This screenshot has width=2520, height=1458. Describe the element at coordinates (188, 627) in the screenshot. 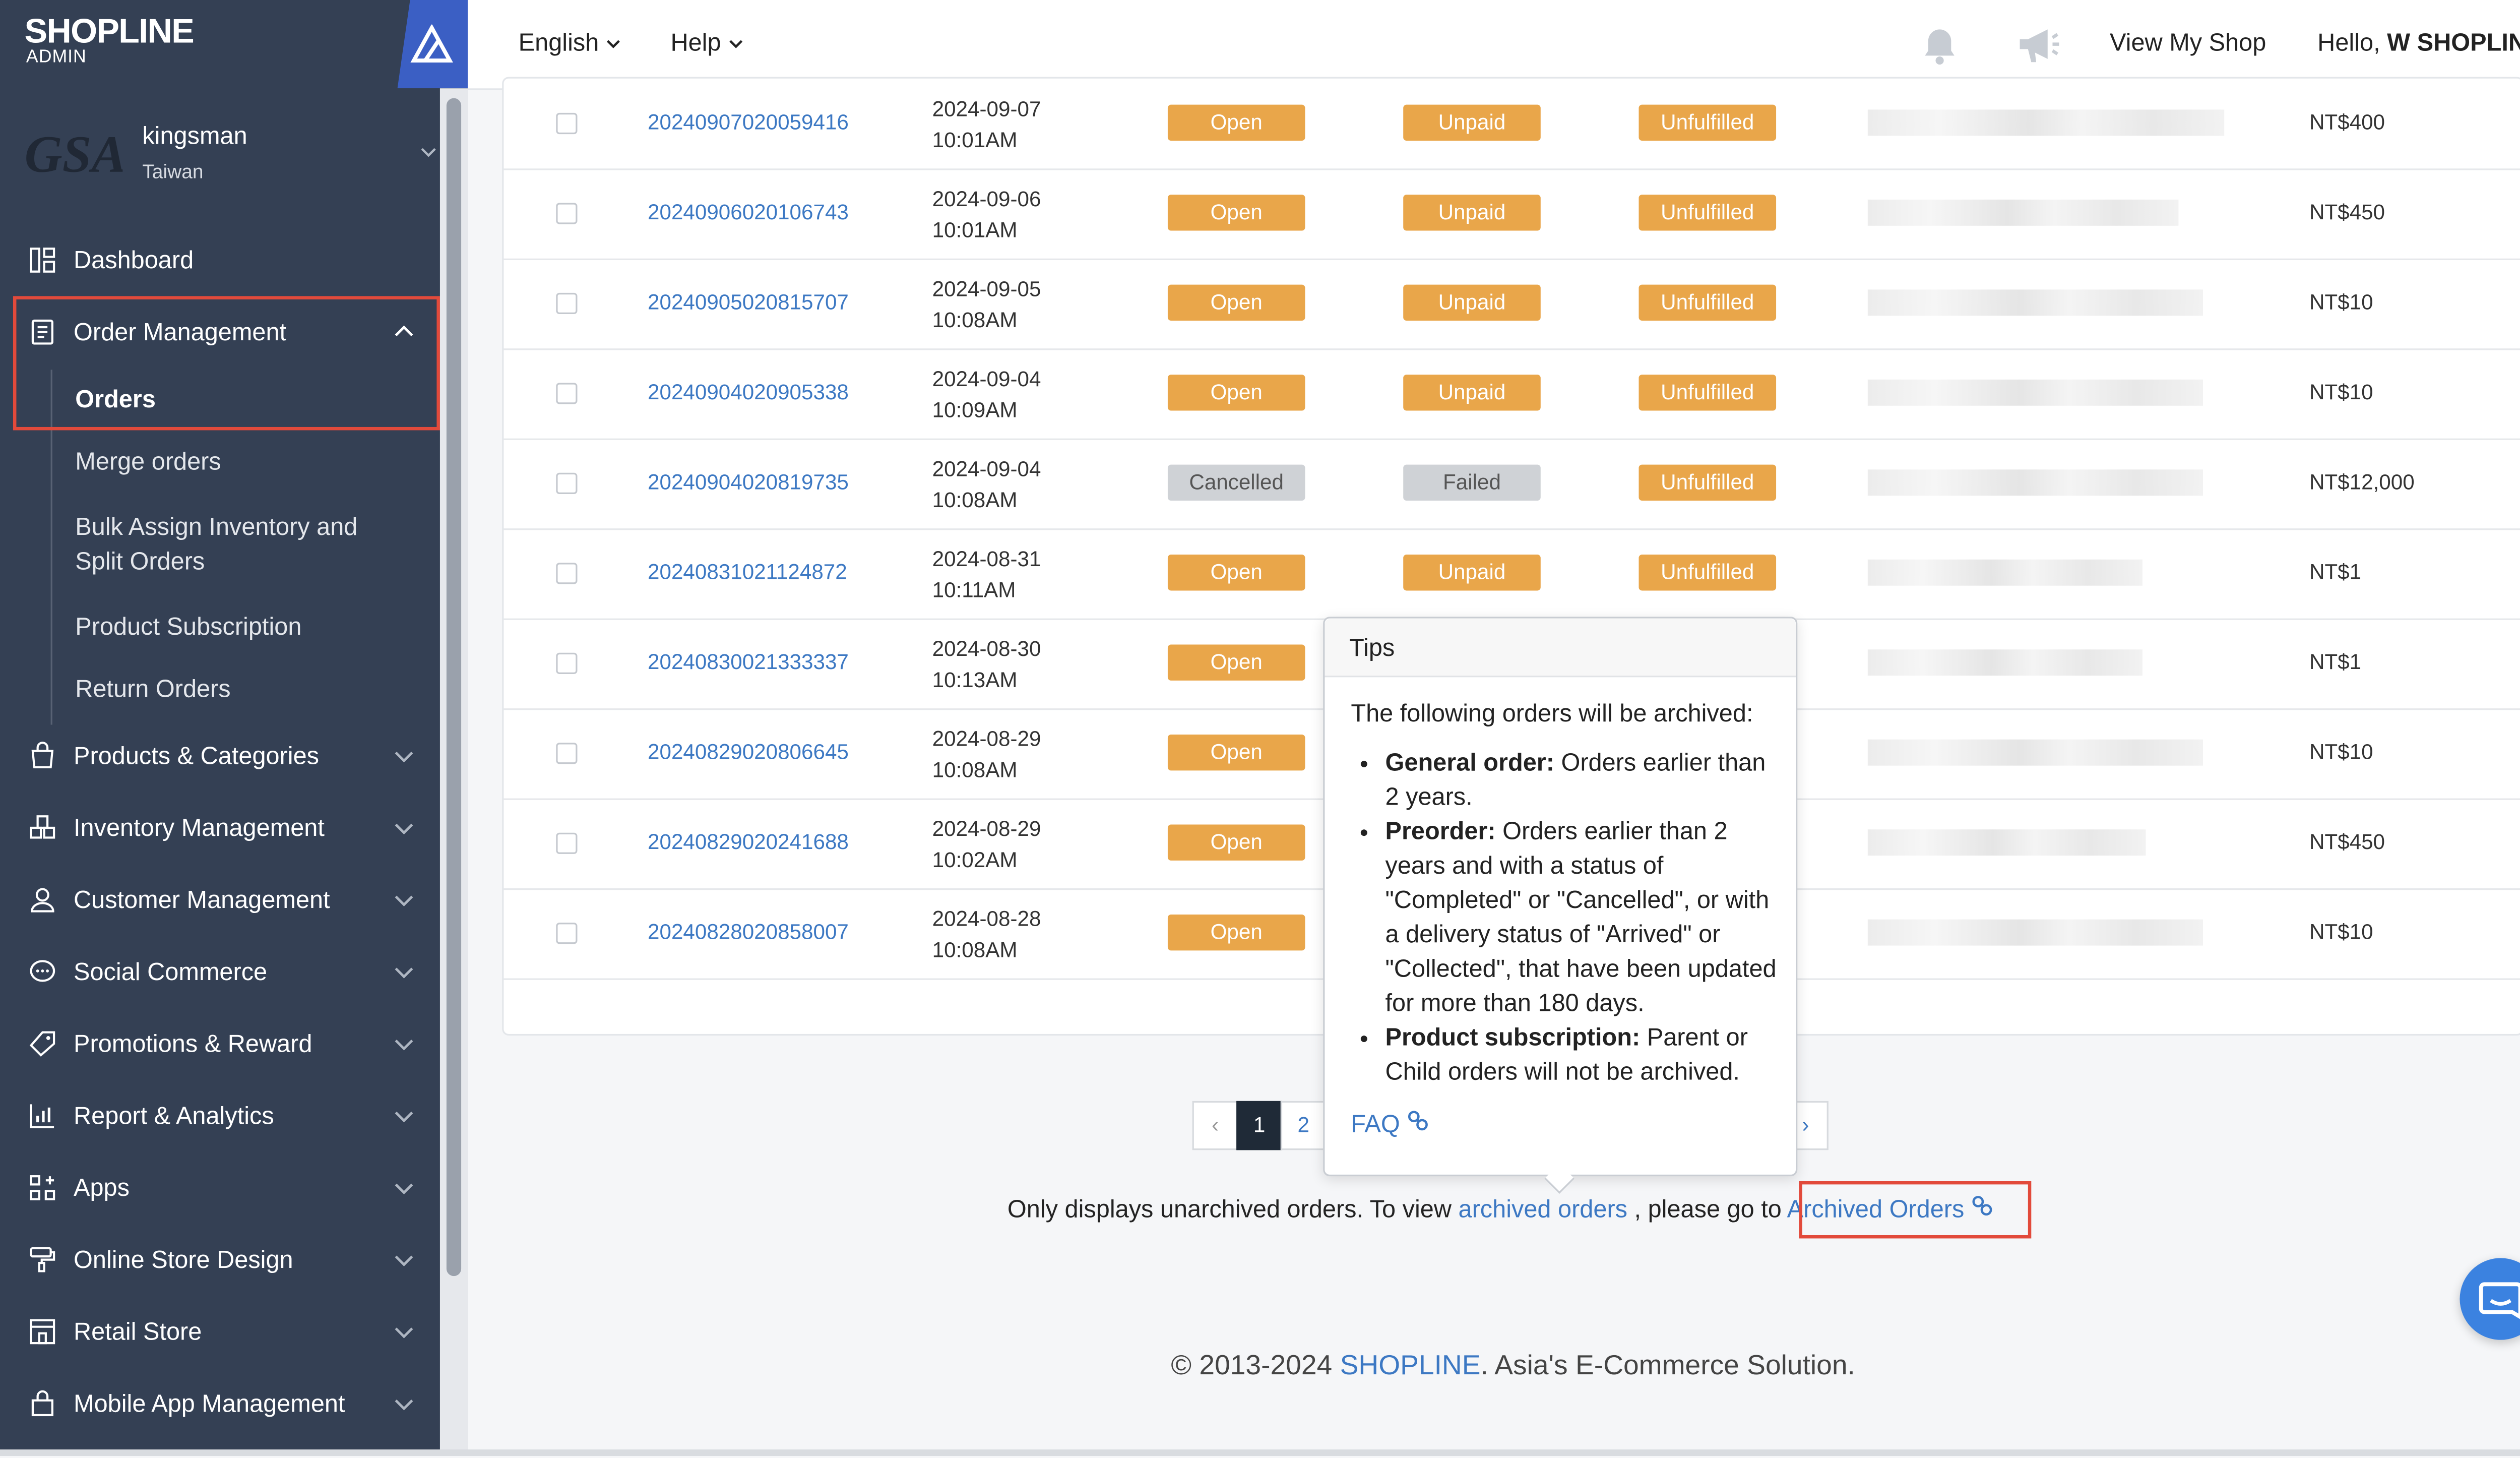

I see `sidebar-subitem-product-subscription: Product Subscription` at that location.